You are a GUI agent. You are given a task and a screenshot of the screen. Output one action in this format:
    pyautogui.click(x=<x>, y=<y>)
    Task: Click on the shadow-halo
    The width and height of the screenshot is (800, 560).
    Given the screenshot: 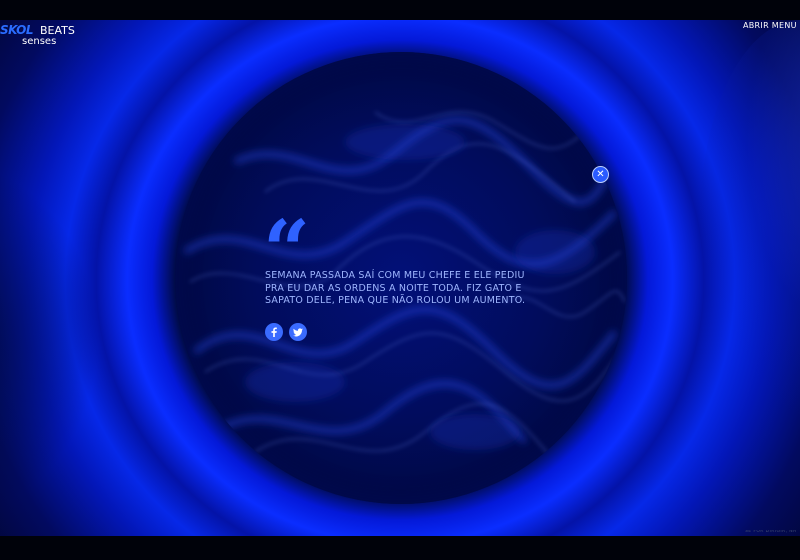 What is the action you would take?
    pyautogui.click(x=50, y=340)
    